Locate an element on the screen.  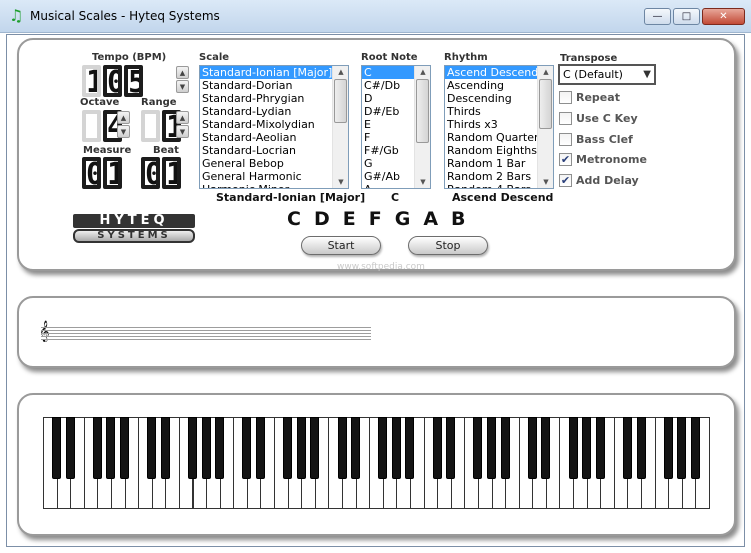
root-note-list-item: E is located at coordinates (388, 124).